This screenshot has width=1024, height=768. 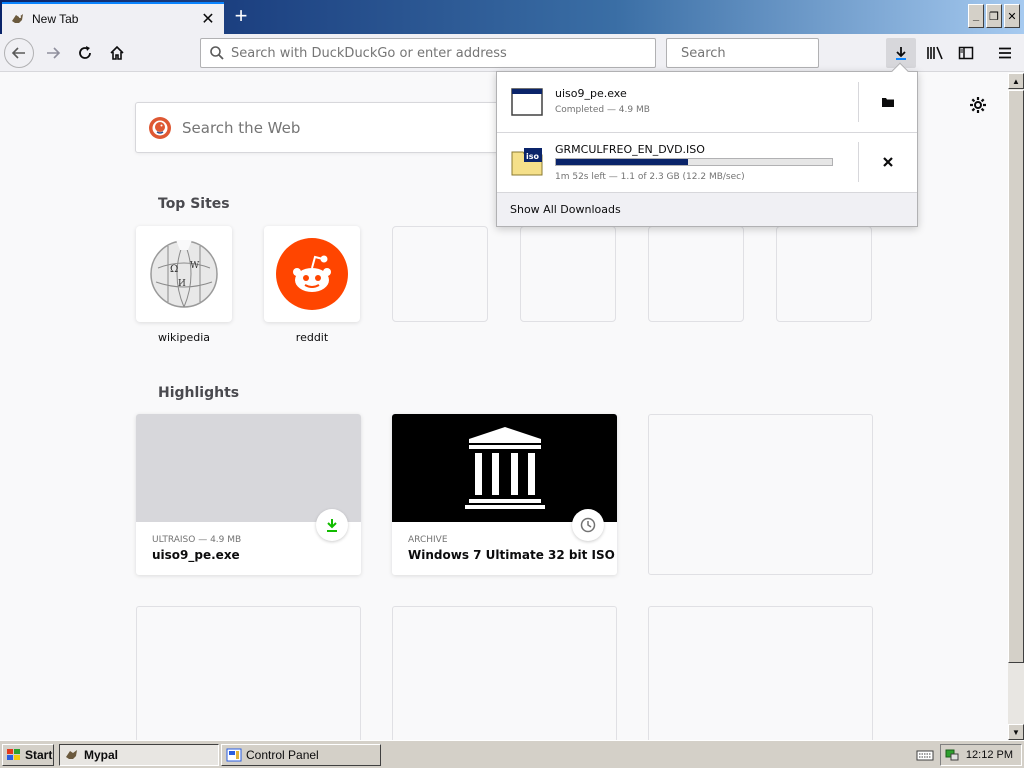 What do you see at coordinates (533, 156) in the screenshot?
I see `svg-text: iso` at bounding box center [533, 156].